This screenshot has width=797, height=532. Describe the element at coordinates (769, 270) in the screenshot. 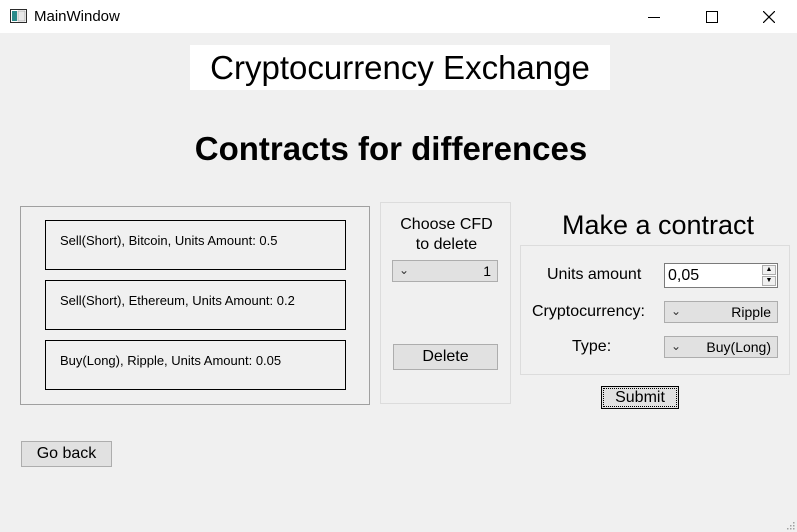

I see `spin-up-button: ▲` at that location.